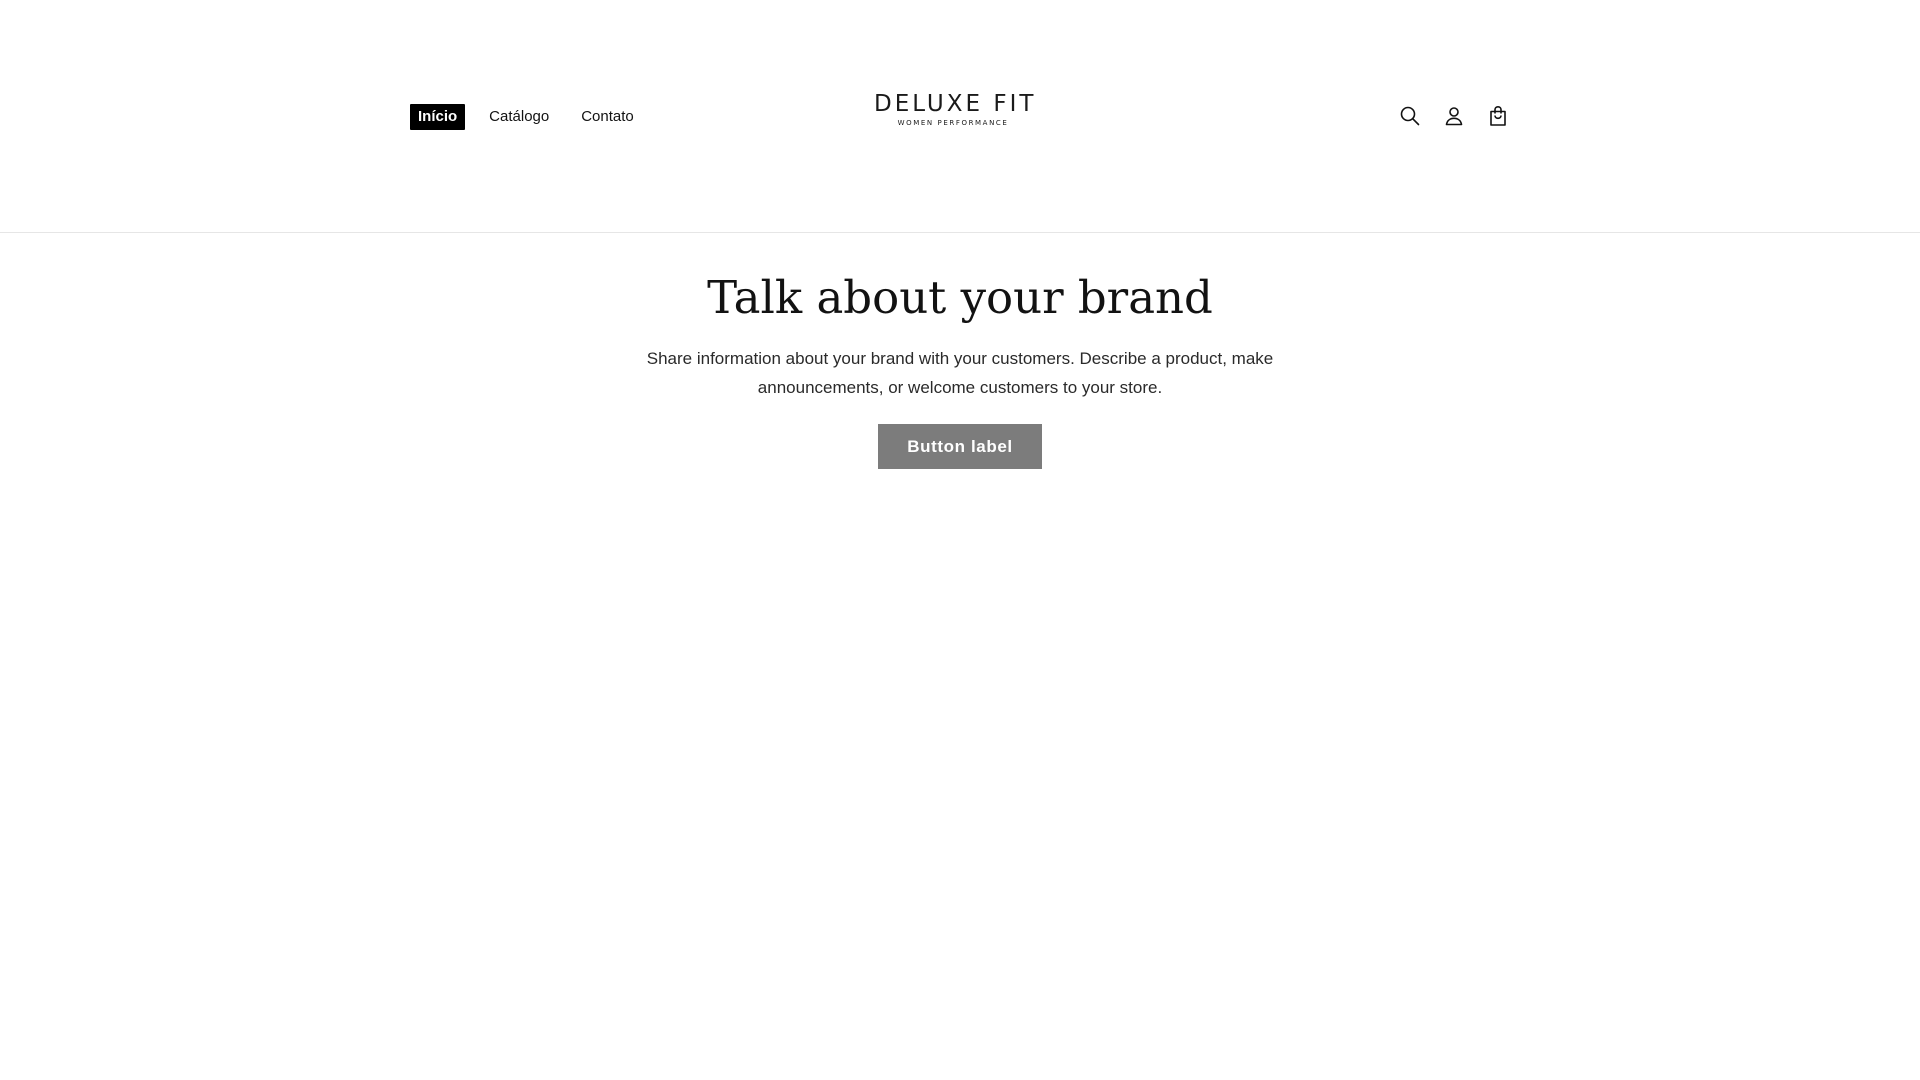 Image resolution: width=1920 pixels, height=1080 pixels. I want to click on logo-sub-text: WOMEN PERFORMANCE, so click(953, 123).